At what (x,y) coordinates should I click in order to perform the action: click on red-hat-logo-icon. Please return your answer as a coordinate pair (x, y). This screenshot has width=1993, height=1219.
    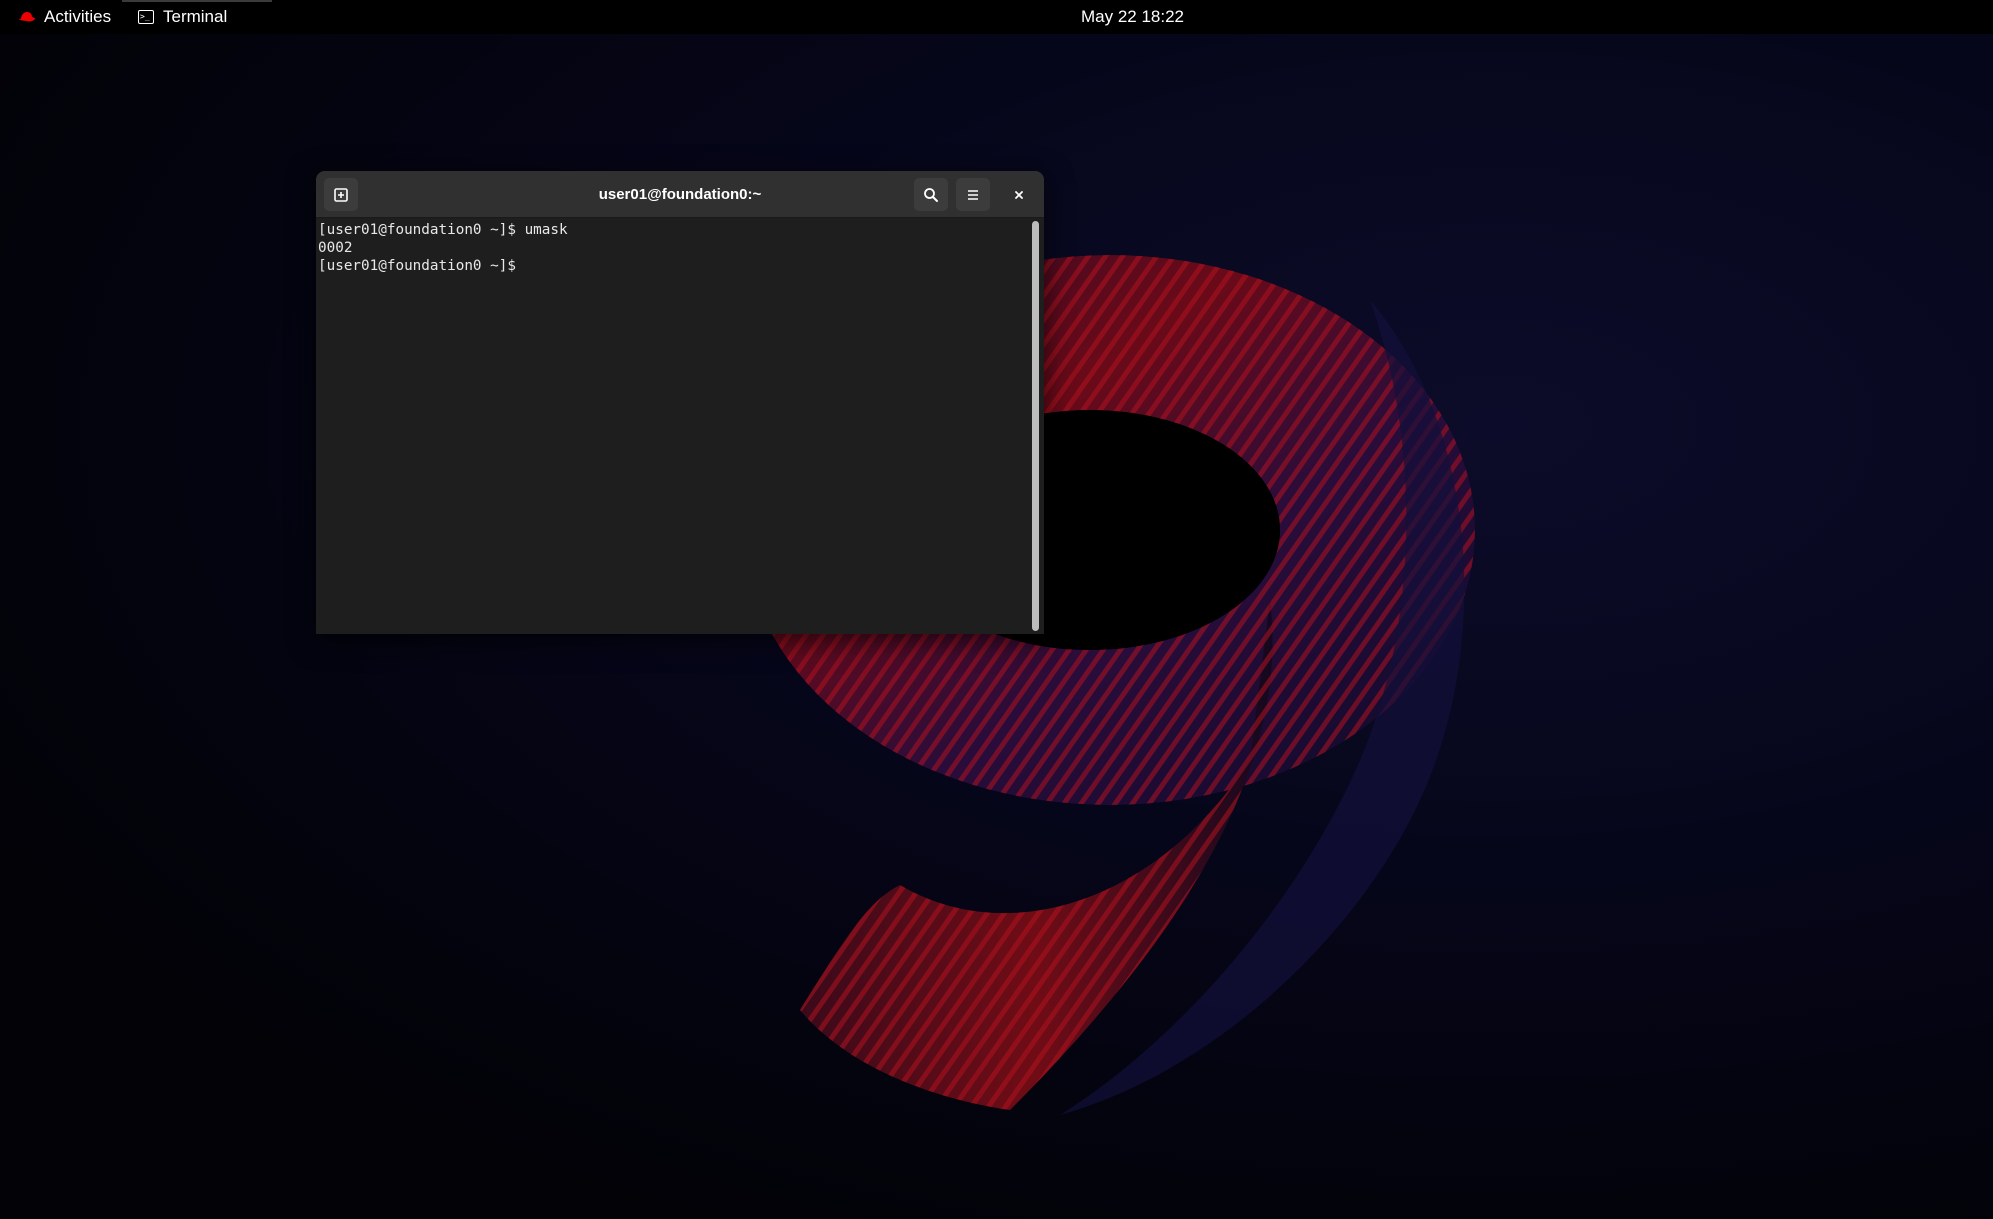
    Looking at the image, I should click on (27, 17).